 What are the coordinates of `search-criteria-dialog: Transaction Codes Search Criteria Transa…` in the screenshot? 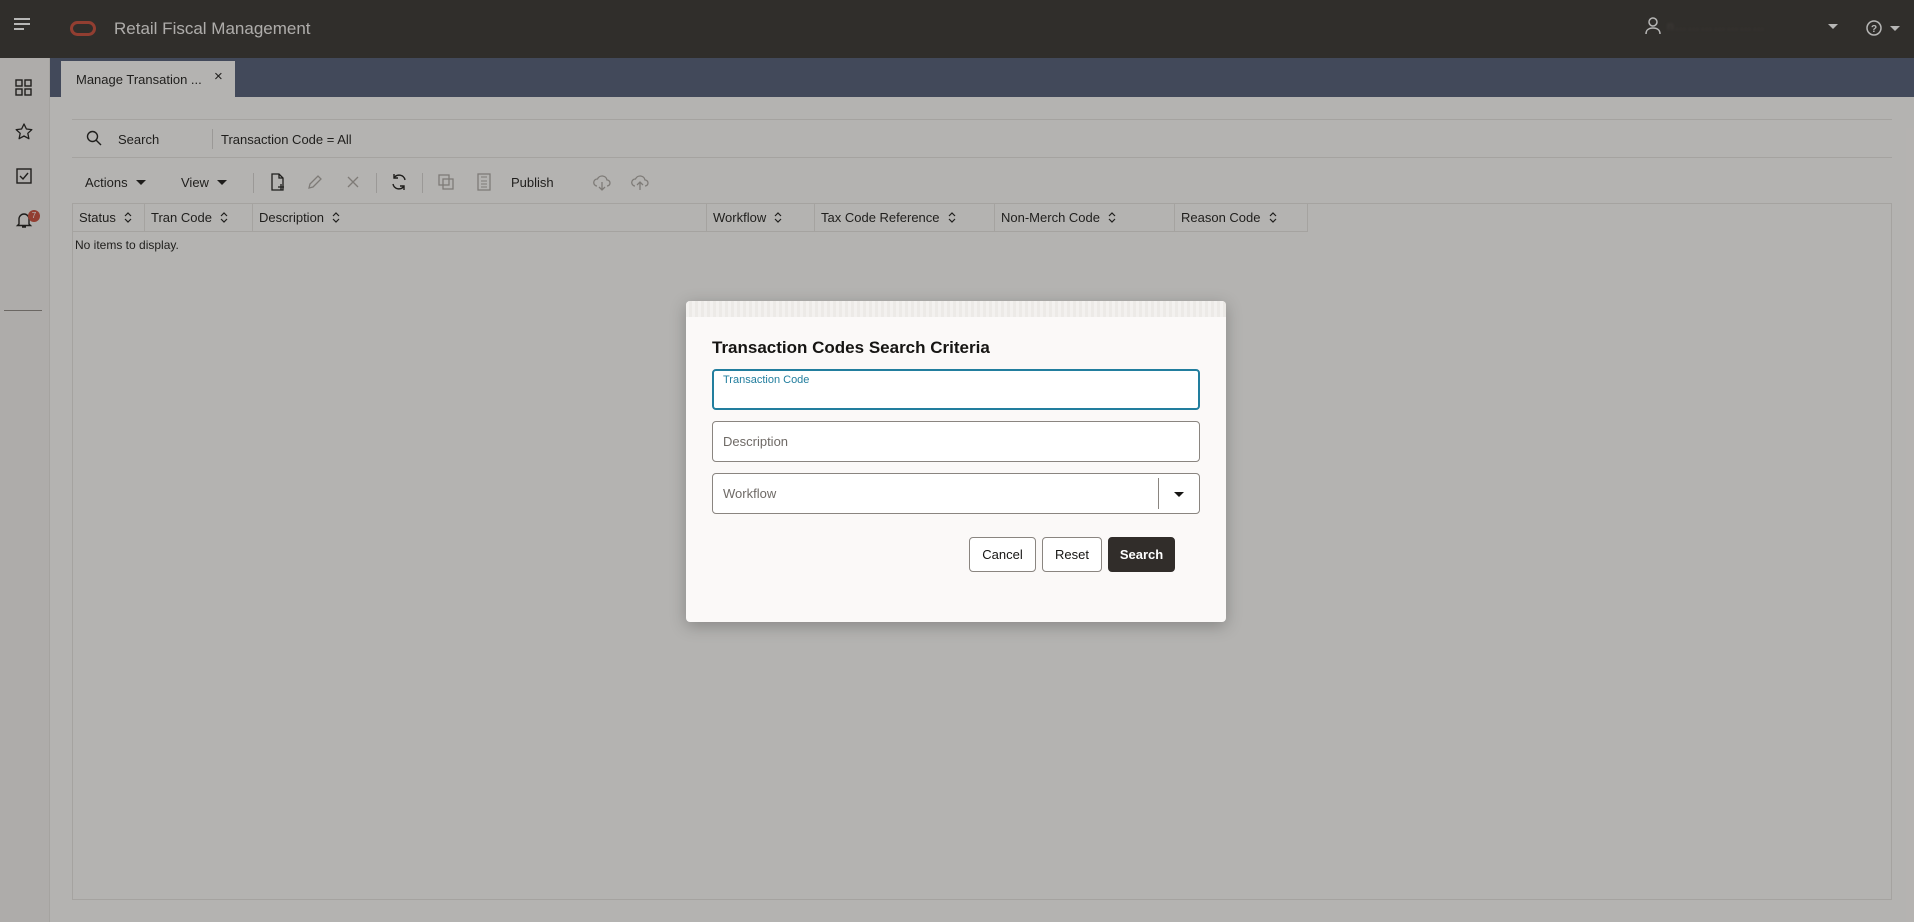 It's located at (956, 461).